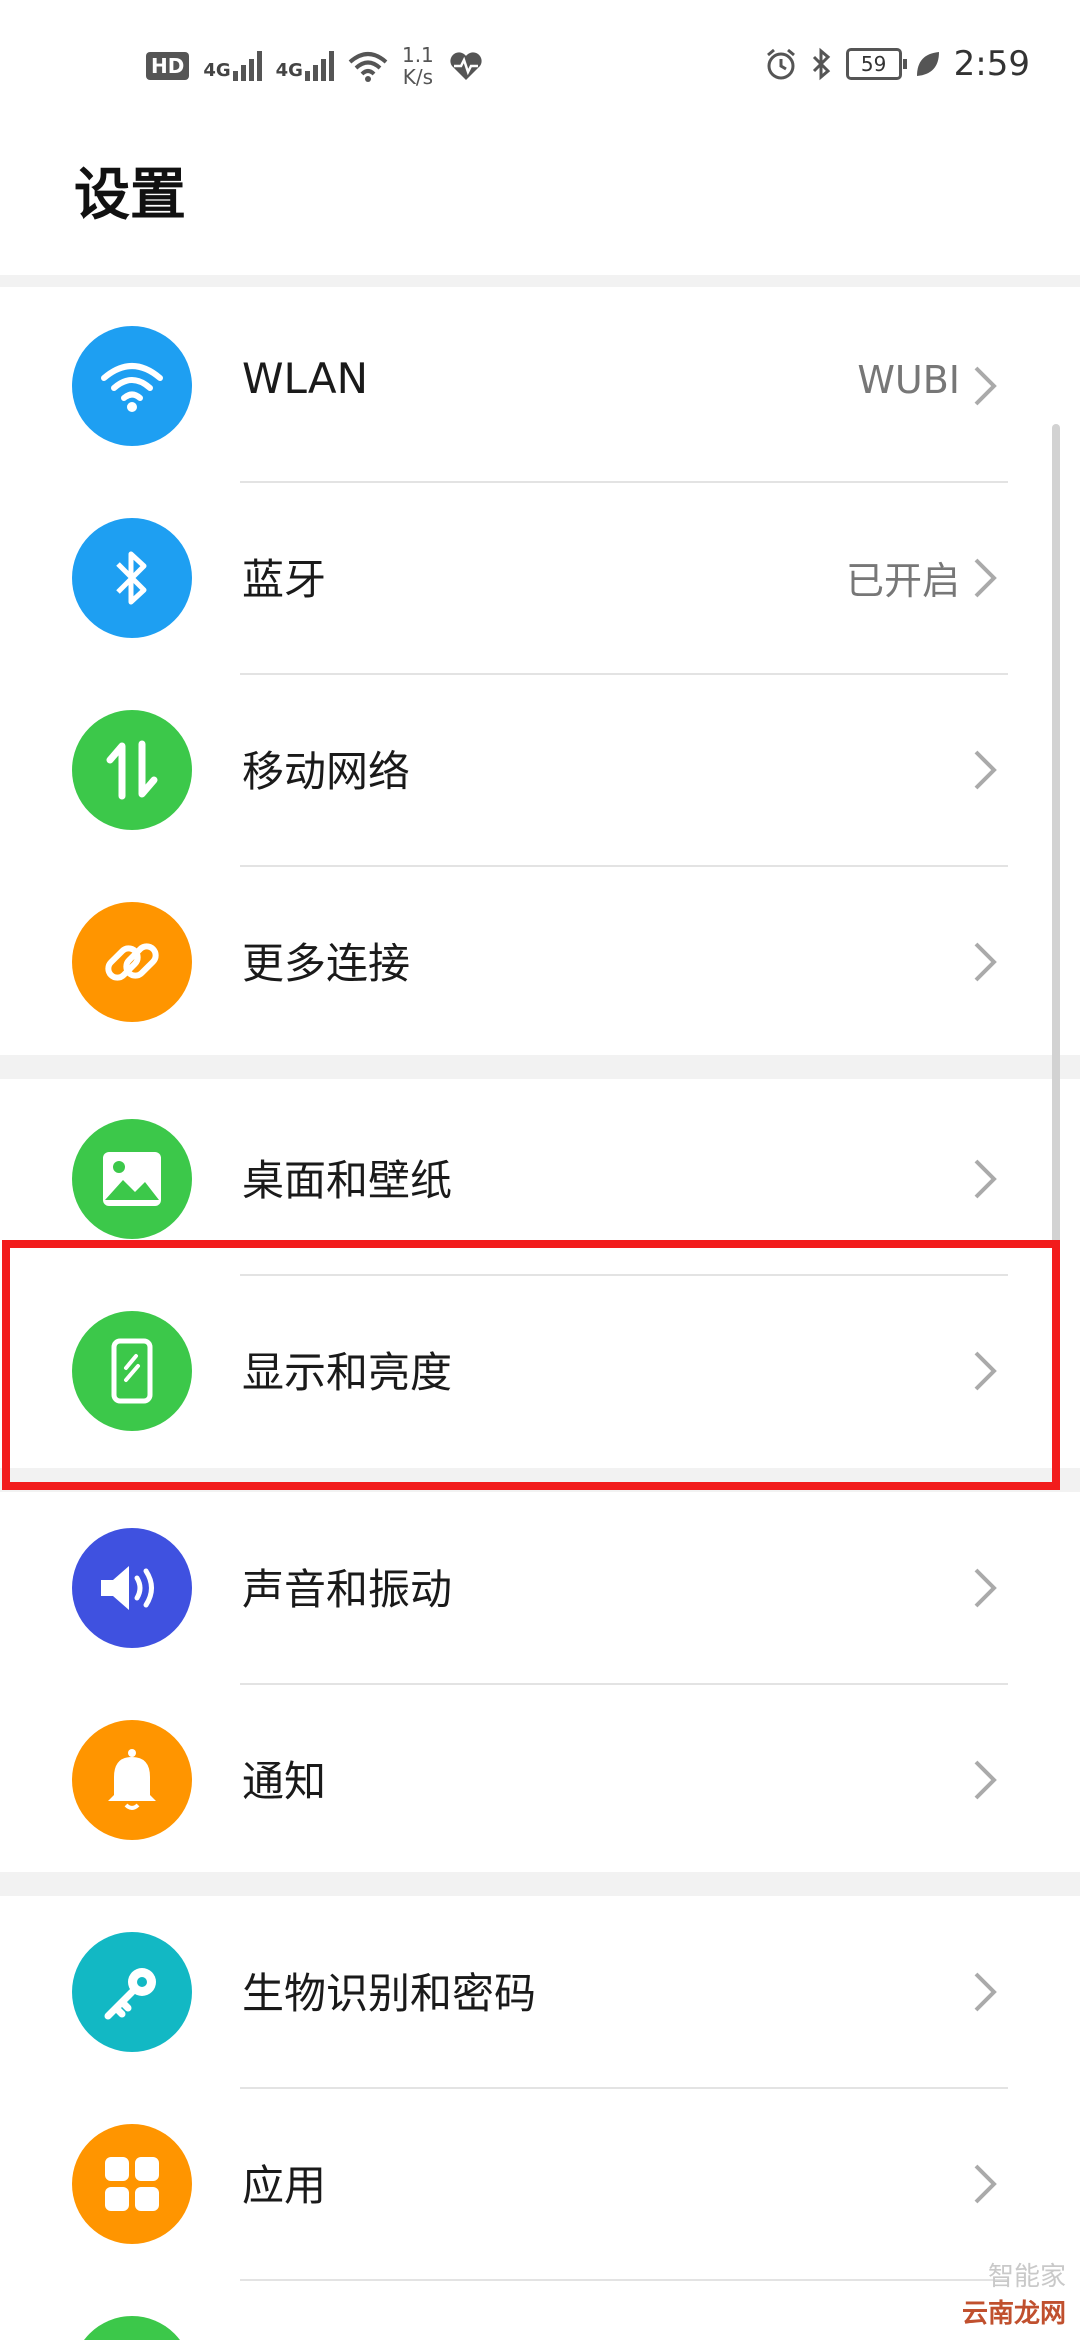  I want to click on settings-item-notifications: 通知, so click(540, 1780).